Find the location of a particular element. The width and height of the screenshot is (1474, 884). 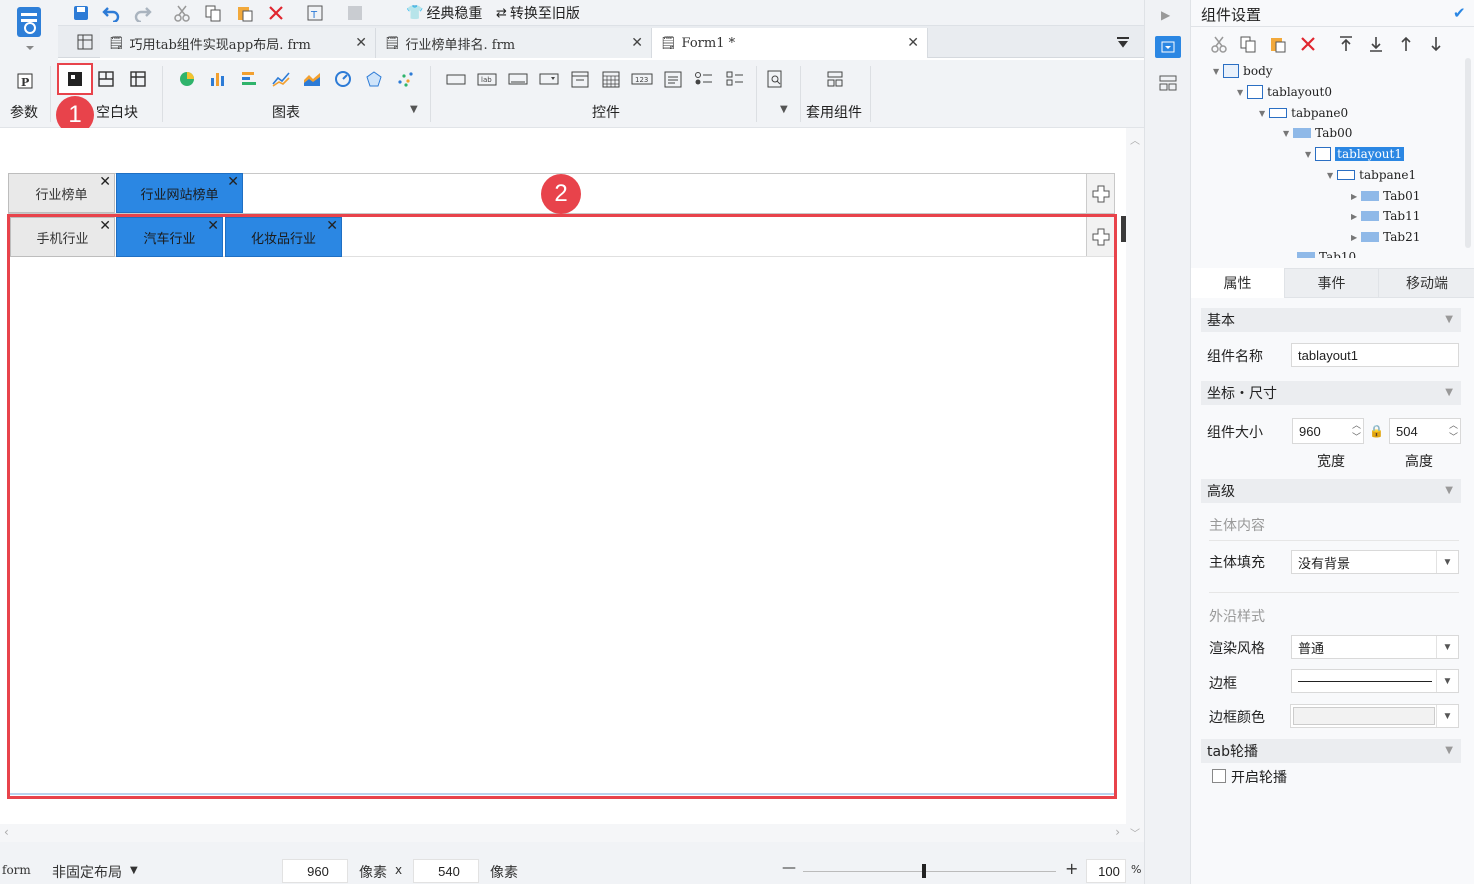

render-style-select: 普通 ▼ is located at coordinates (1375, 647).